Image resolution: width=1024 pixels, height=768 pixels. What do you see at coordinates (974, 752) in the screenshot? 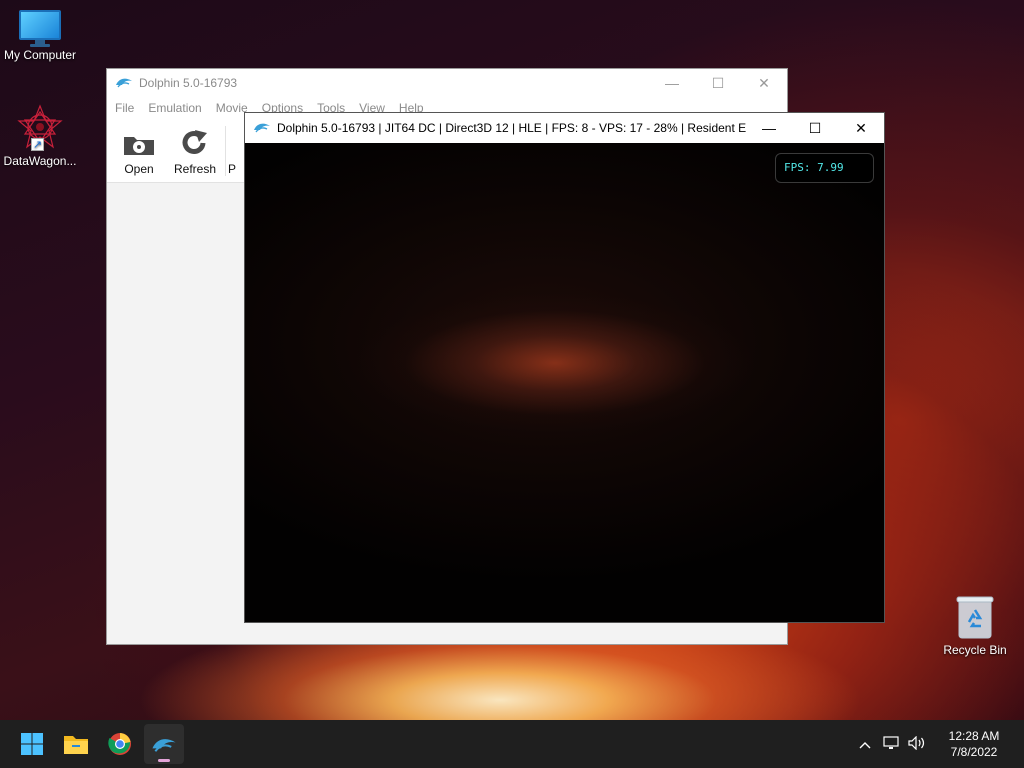
I see `clock-date: 7/8/2022` at bounding box center [974, 752].